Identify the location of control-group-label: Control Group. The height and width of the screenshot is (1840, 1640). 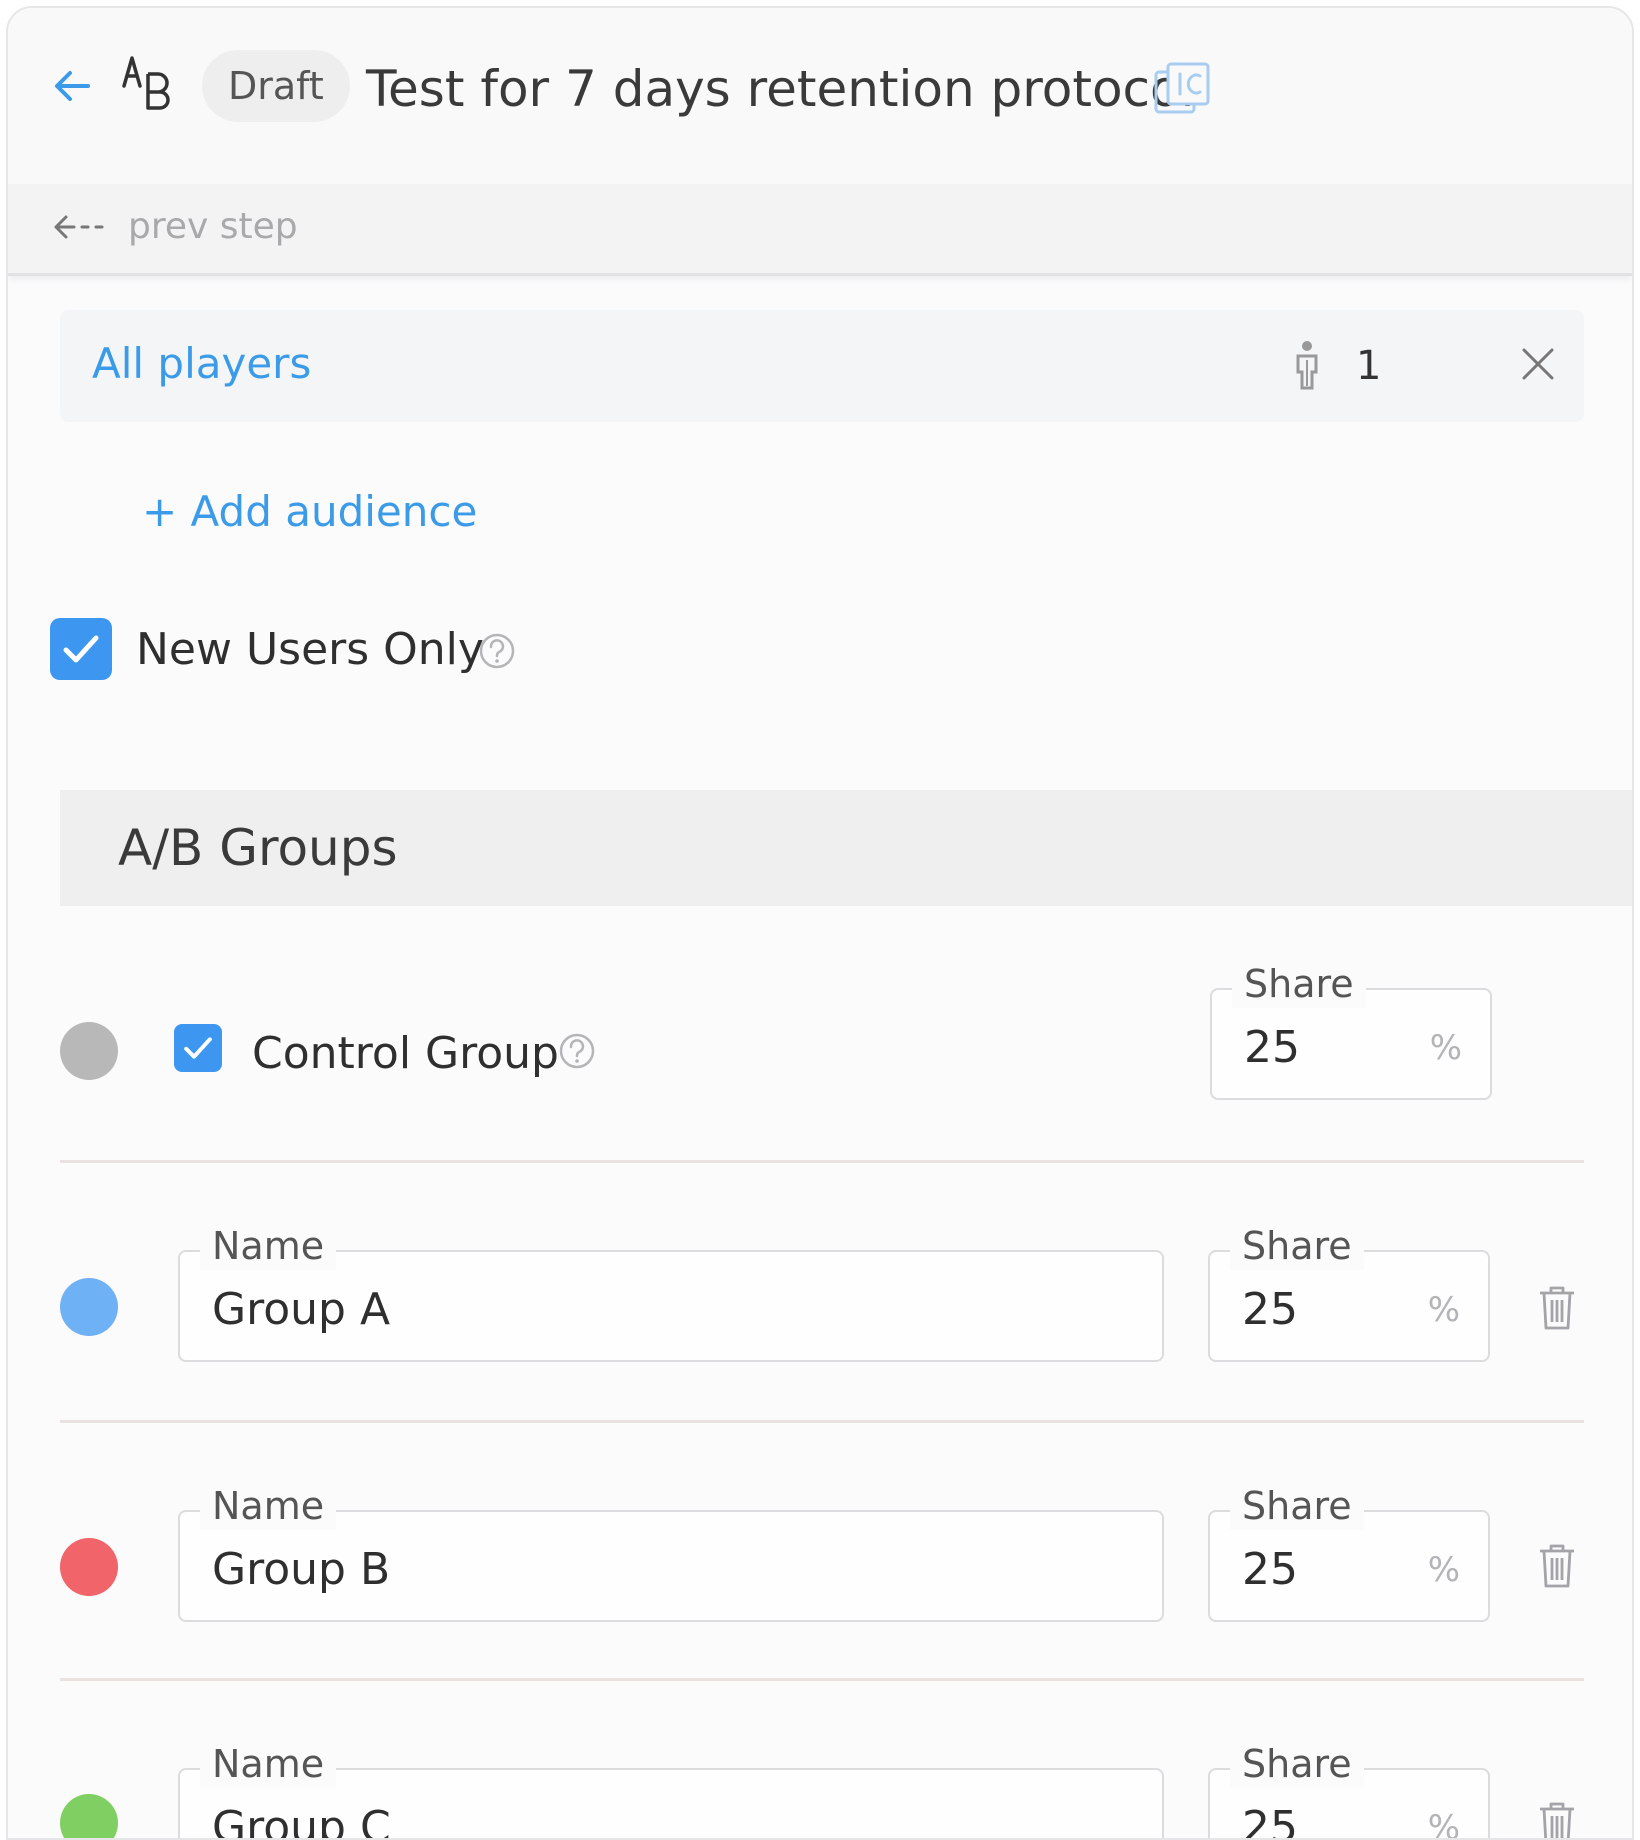
(405, 1053).